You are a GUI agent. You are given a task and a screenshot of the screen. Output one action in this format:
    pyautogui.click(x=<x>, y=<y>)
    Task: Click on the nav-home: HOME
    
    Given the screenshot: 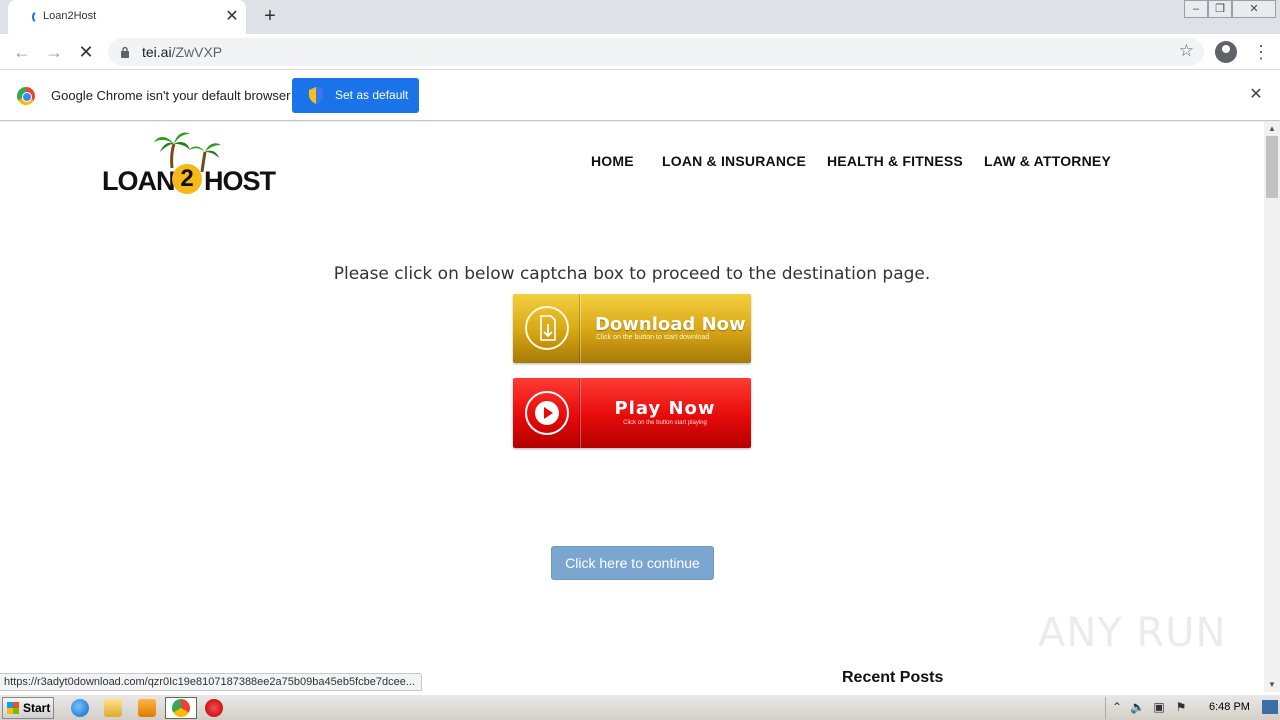 What is the action you would take?
    pyautogui.click(x=612, y=161)
    